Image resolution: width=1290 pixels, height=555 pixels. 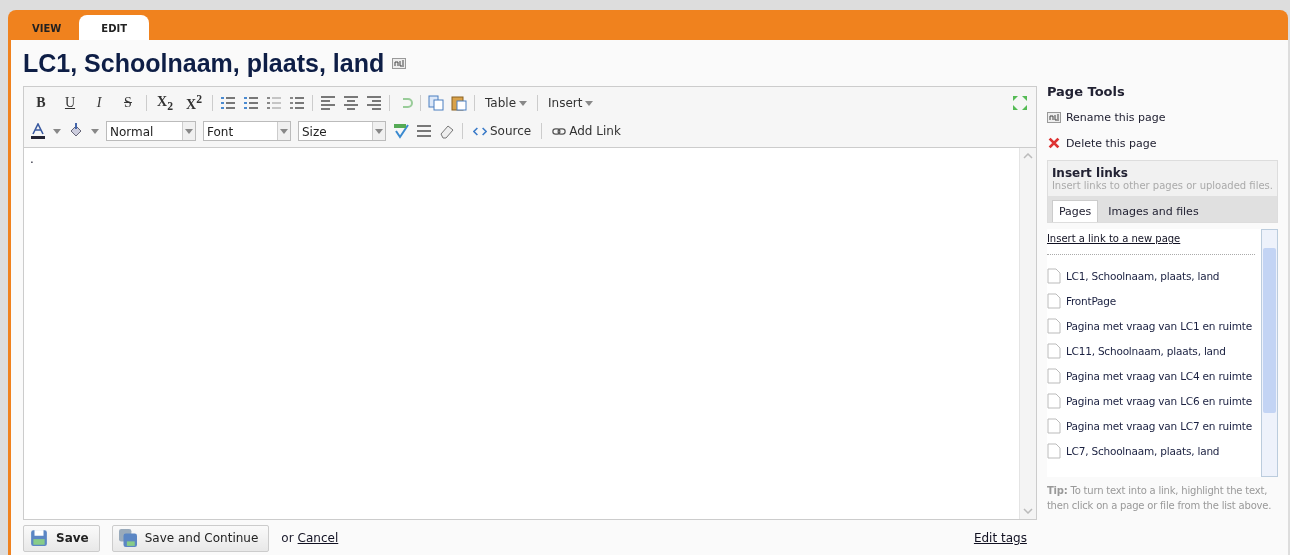 I want to click on outdent-icon, so click(x=274, y=103).